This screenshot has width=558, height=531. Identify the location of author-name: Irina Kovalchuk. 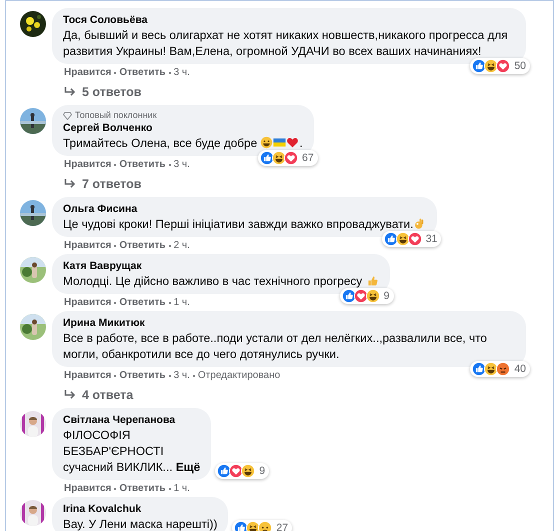
(140, 509).